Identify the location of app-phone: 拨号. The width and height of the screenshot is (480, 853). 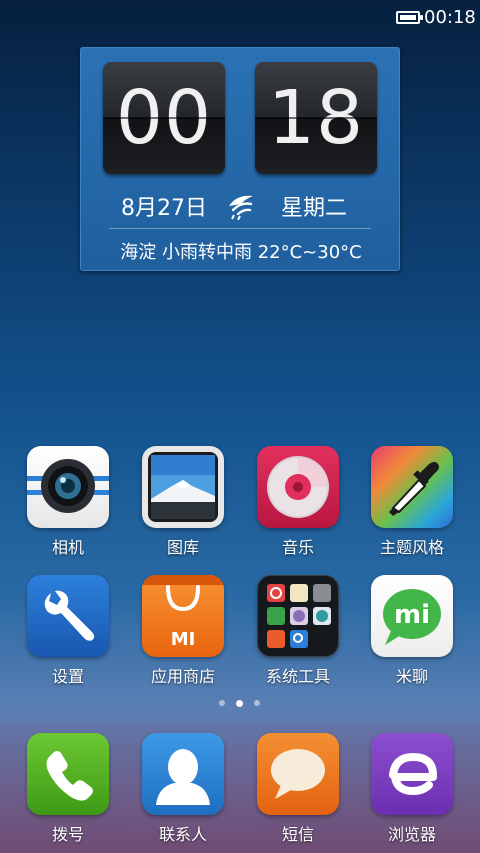
(68, 793).